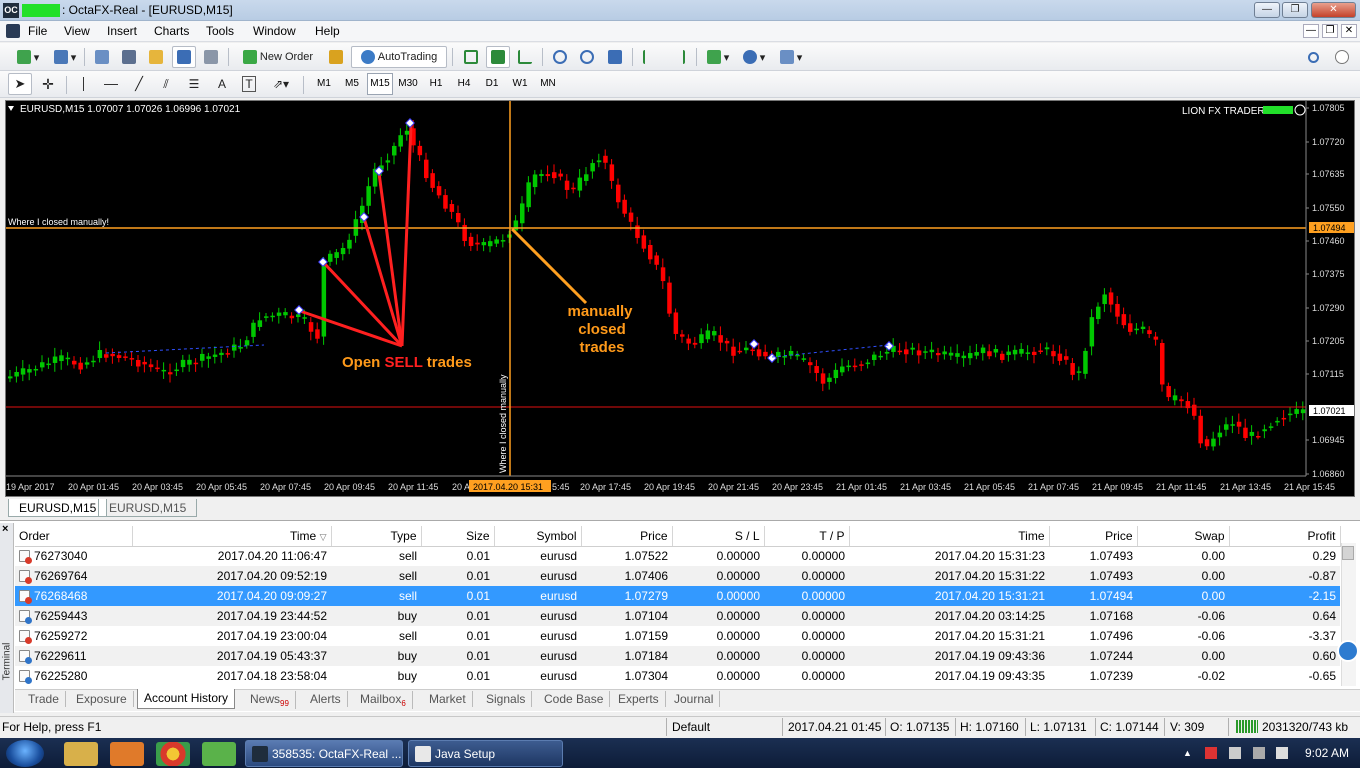 This screenshot has height=768, width=1360. Describe the element at coordinates (166, 84) in the screenshot. I see `channel-button: ⫽` at that location.